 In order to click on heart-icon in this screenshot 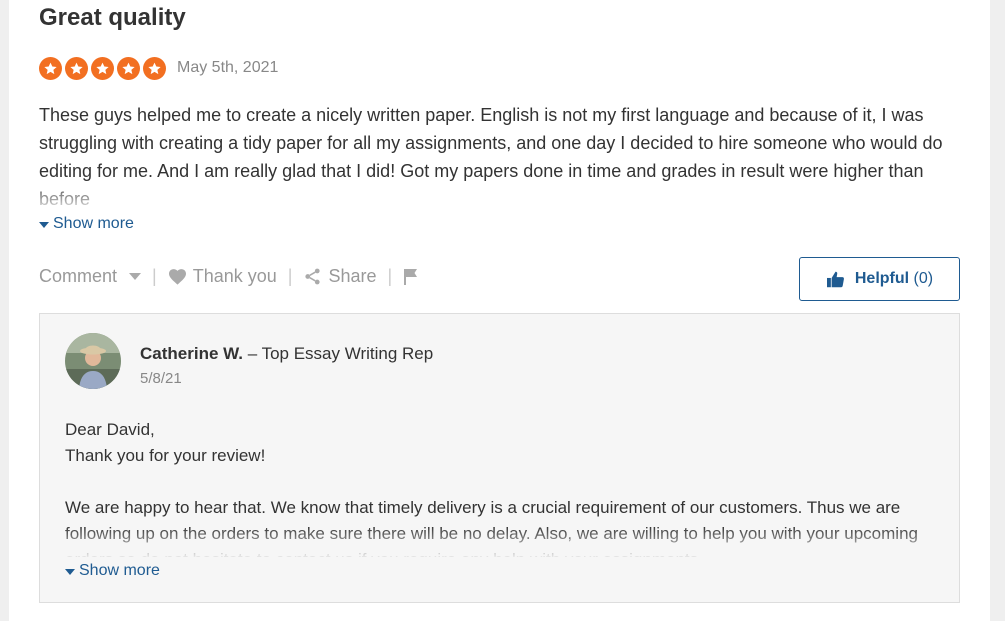, I will do `click(177, 277)`.